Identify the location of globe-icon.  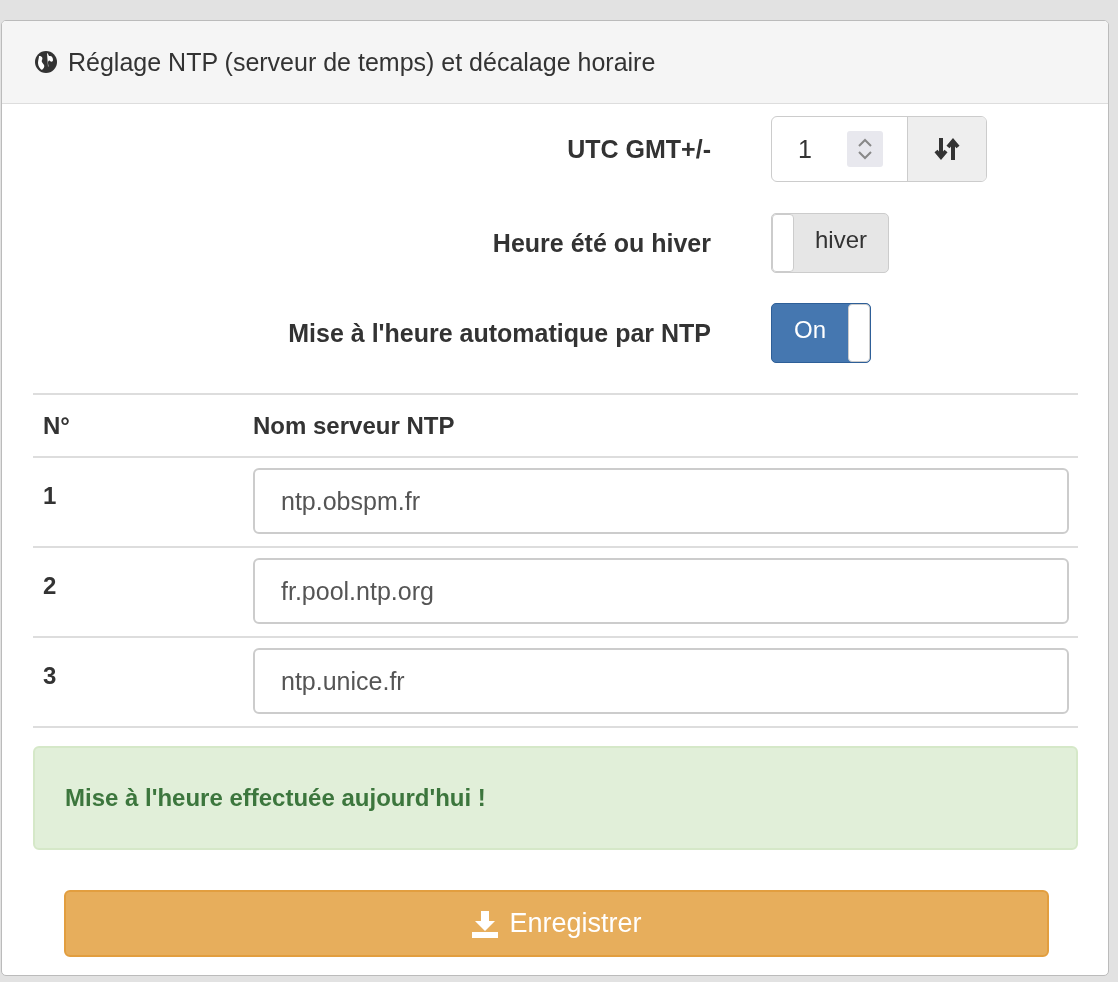
(46, 62).